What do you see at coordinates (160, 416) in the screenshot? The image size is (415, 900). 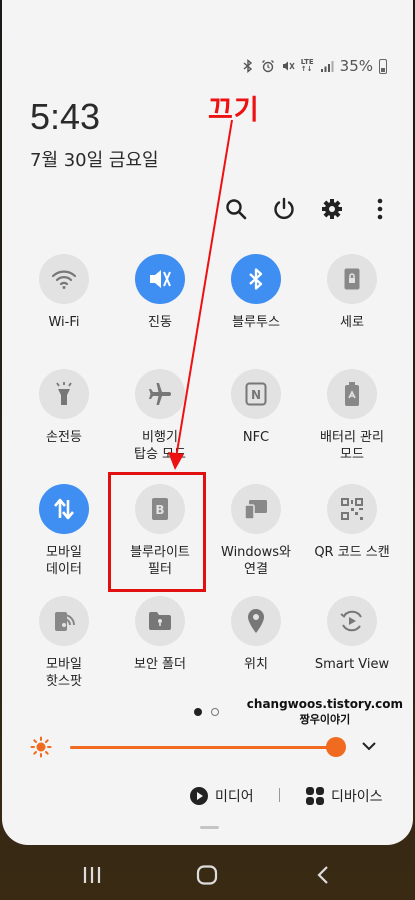 I see `tile-airplane: 비행기 탑승 모드` at bounding box center [160, 416].